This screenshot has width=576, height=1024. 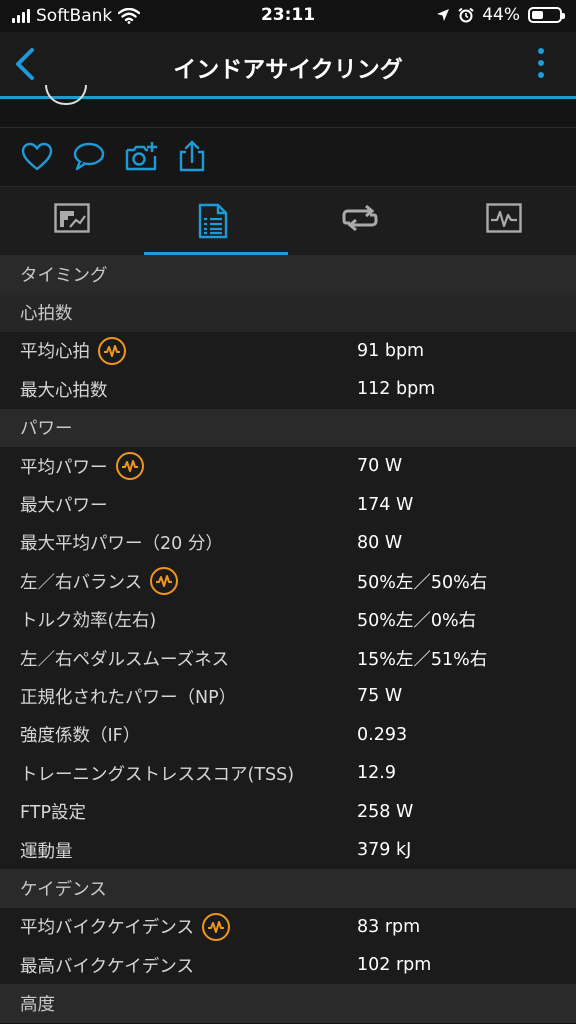 I want to click on row-torque-effectiveness: トルク効率(左右) 50%左／0%右, so click(x=288, y=619).